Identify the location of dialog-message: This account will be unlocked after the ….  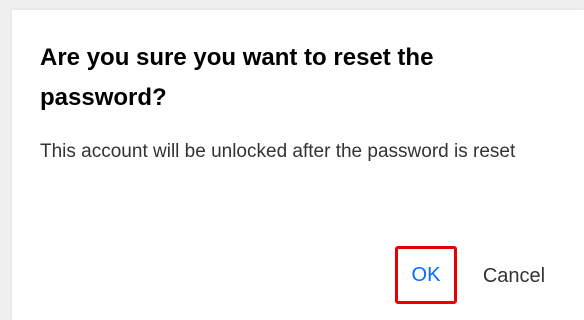
(278, 151).